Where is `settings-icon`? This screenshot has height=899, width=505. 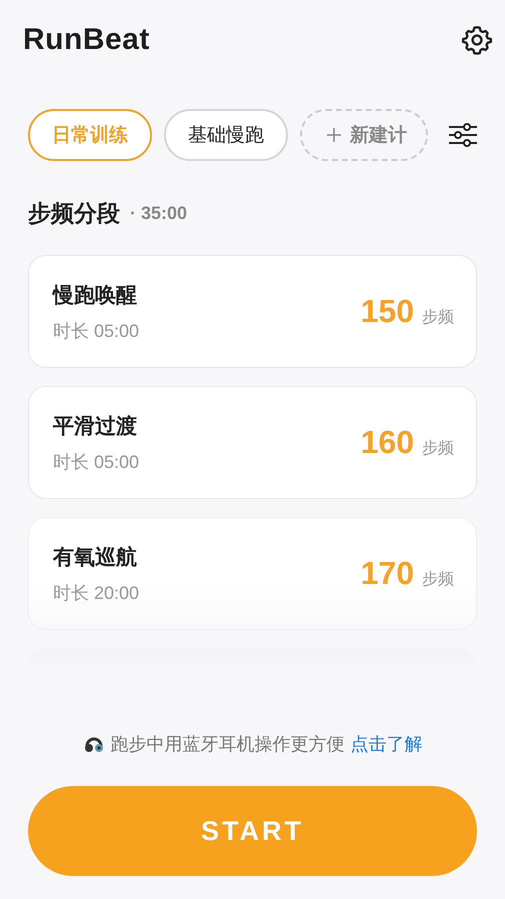 settings-icon is located at coordinates (477, 40).